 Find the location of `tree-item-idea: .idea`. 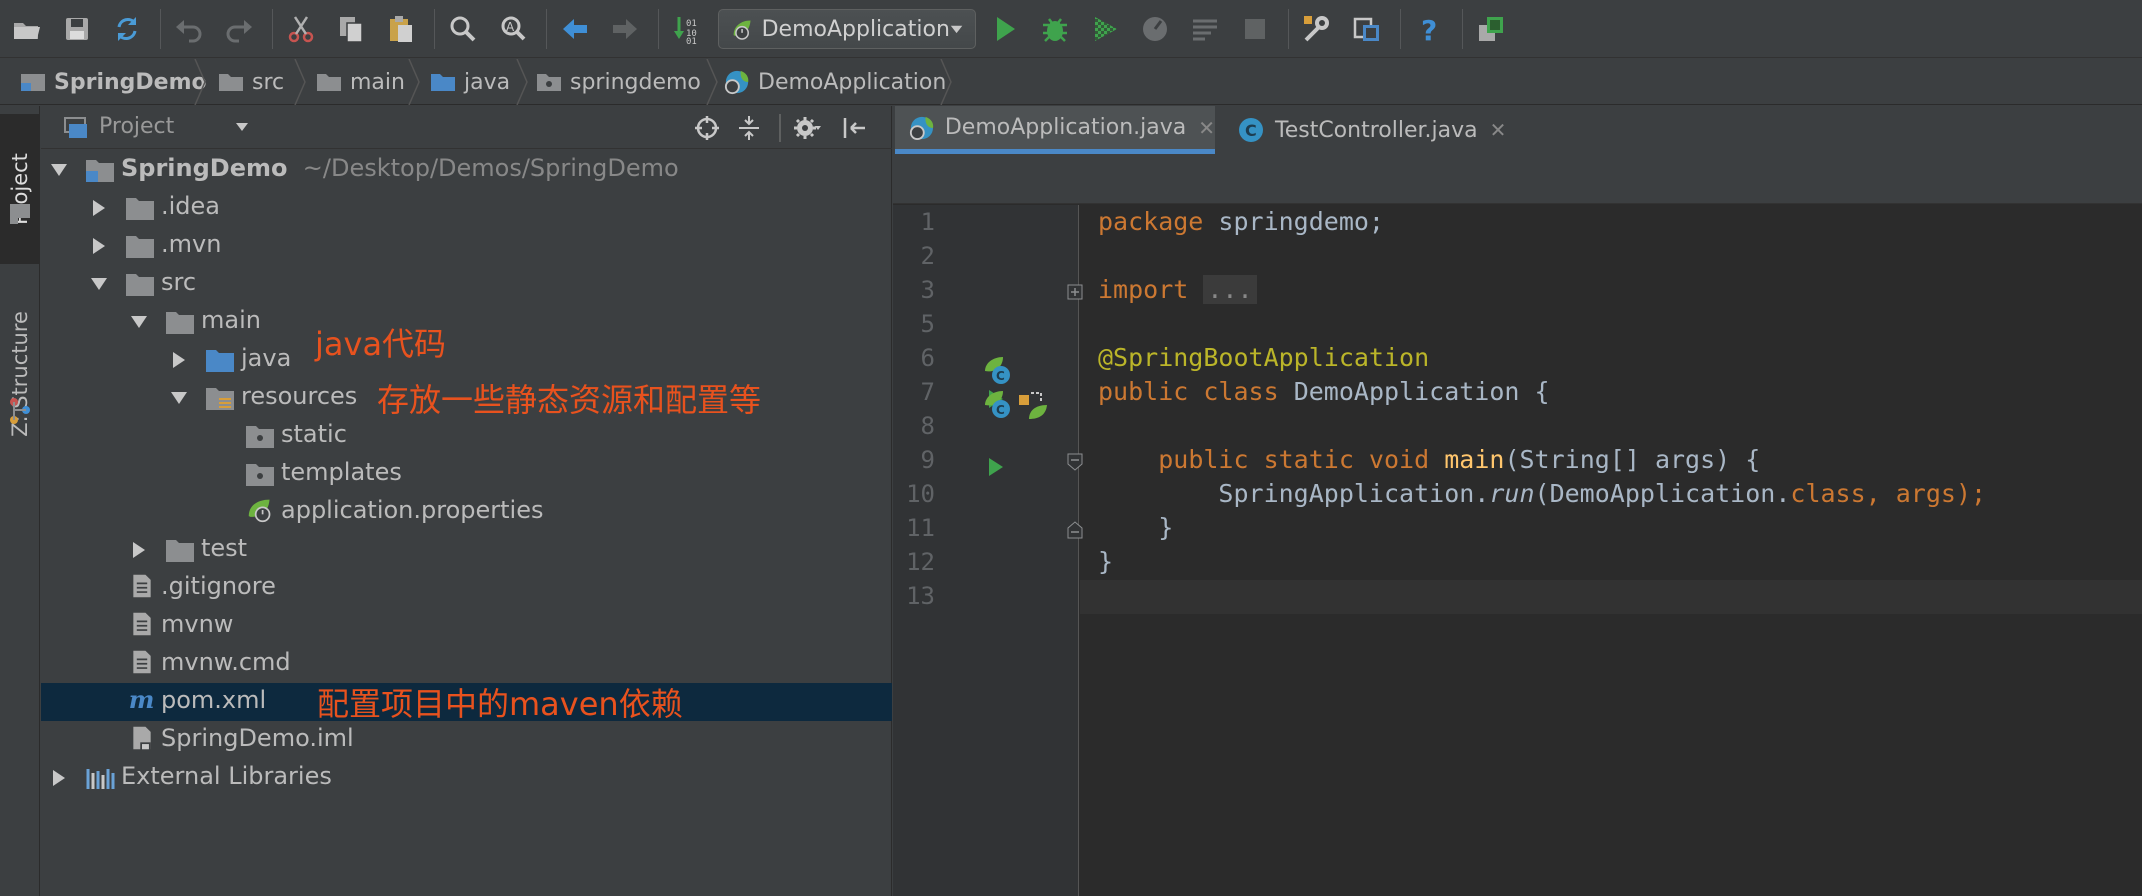

tree-item-idea: .idea is located at coordinates (466, 208).